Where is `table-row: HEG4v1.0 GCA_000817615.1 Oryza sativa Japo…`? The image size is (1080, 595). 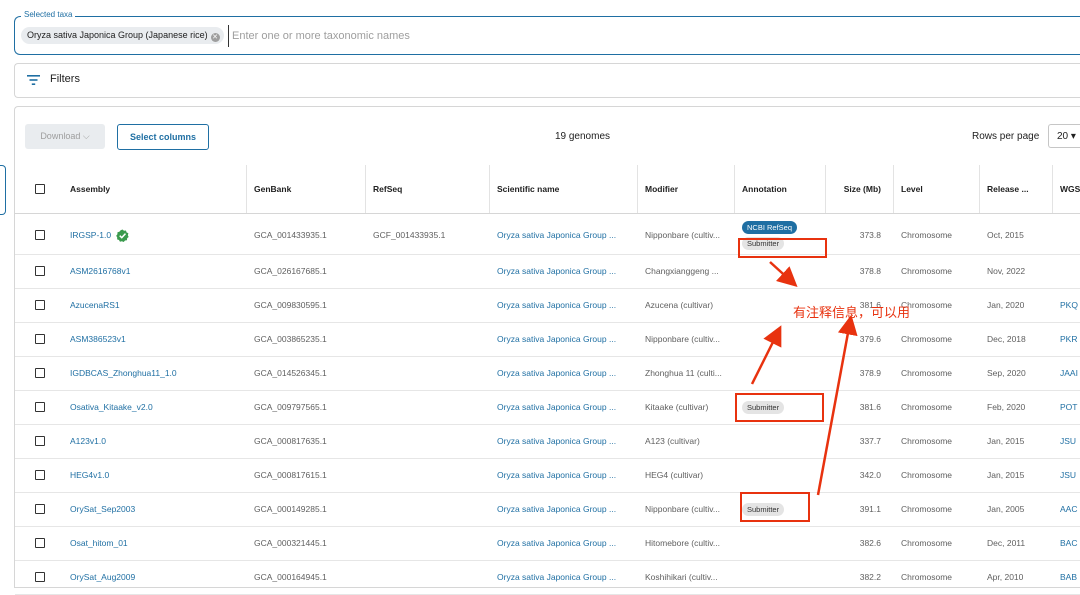 table-row: HEG4v1.0 GCA_000817615.1 Oryza sativa Japo… is located at coordinates (547, 475).